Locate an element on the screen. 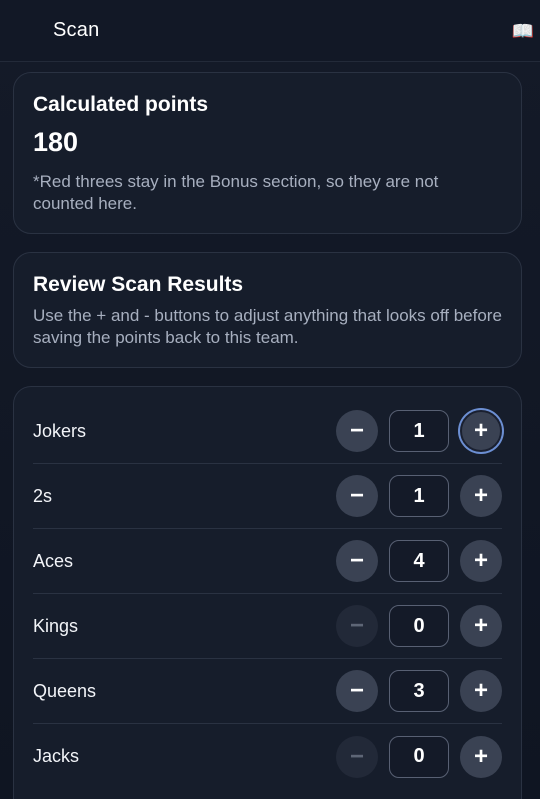 The height and width of the screenshot is (799, 540). calculated-points-title: Calculated points is located at coordinates (121, 104).